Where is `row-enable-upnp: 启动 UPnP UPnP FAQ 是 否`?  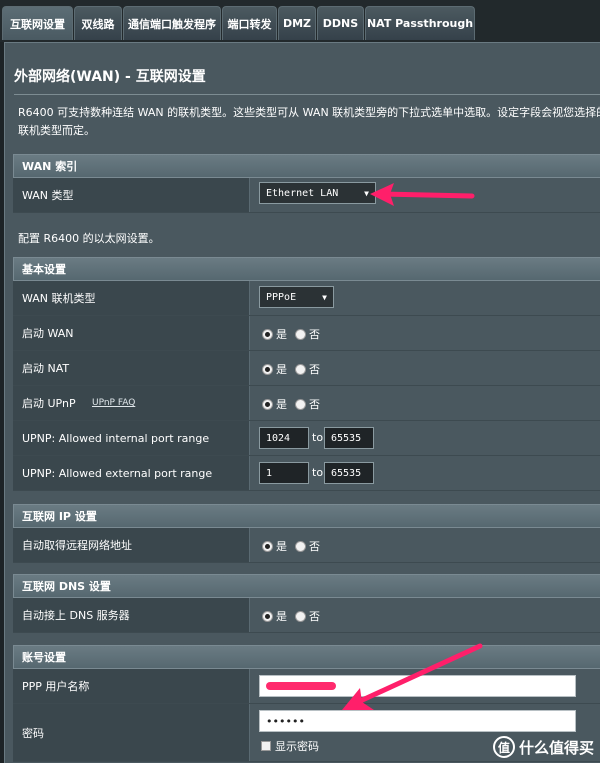 row-enable-upnp: 启动 UPnP UPnP FAQ 是 否 is located at coordinates (306, 403).